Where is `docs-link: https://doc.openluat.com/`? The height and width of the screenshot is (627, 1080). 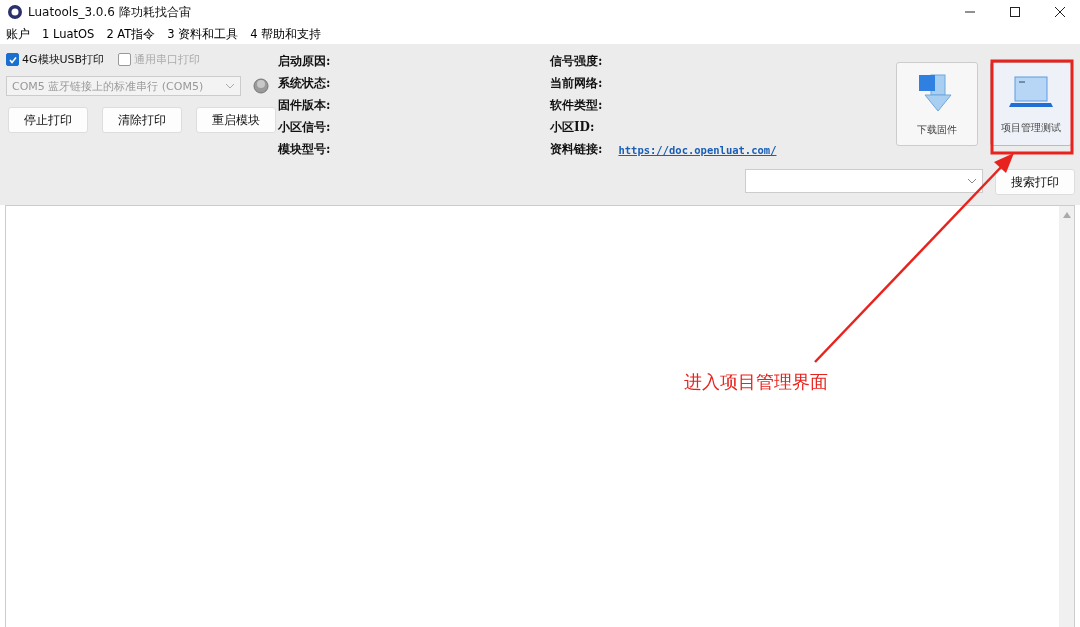 docs-link: https://doc.openluat.com/ is located at coordinates (697, 149).